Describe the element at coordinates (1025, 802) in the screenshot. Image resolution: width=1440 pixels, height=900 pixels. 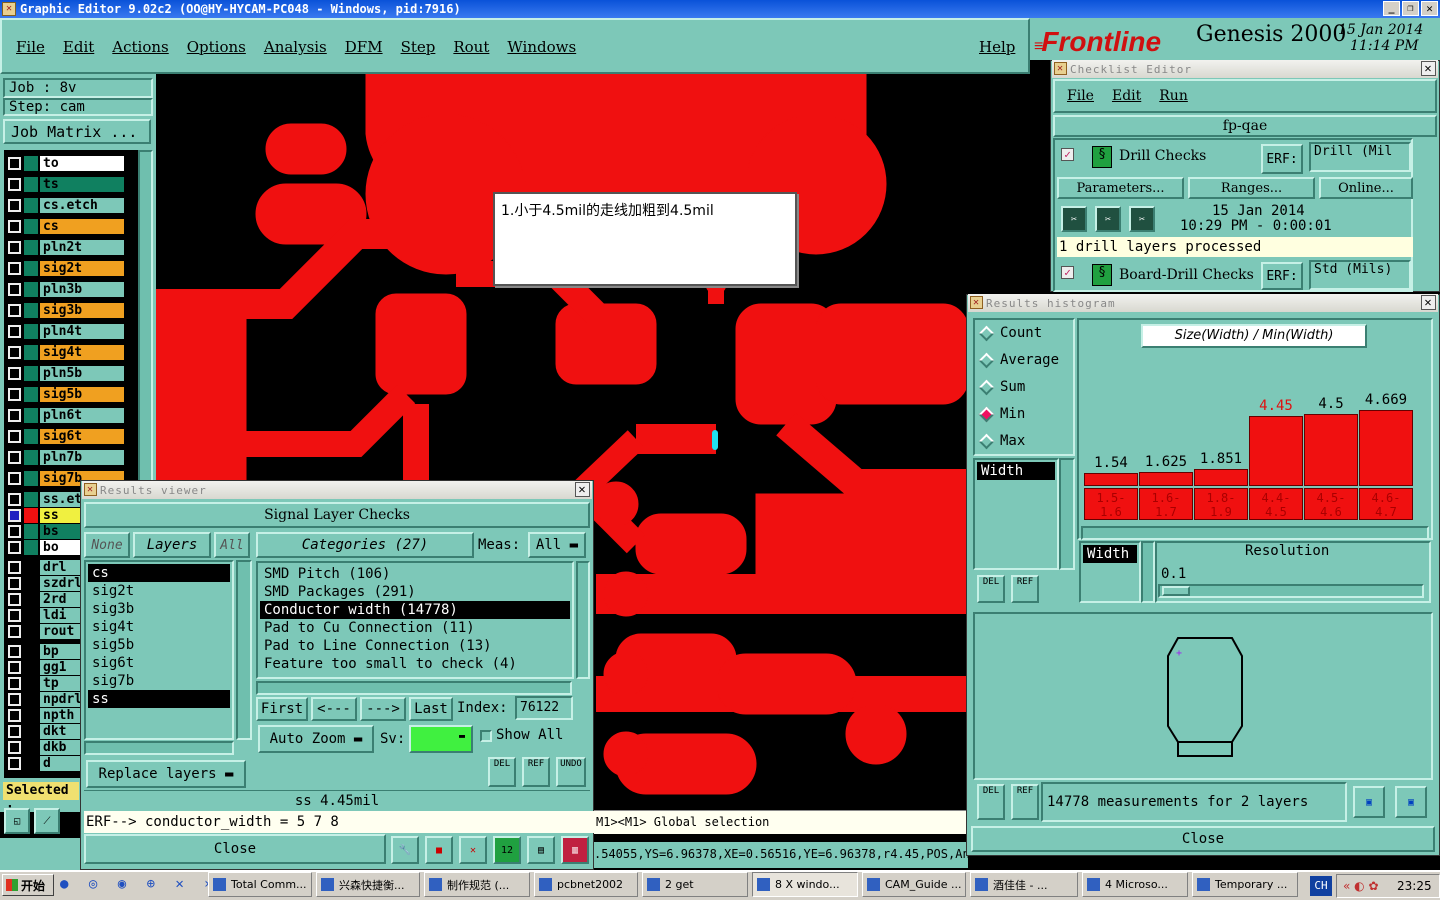
I see `histogram-ref-button: REF` at that location.